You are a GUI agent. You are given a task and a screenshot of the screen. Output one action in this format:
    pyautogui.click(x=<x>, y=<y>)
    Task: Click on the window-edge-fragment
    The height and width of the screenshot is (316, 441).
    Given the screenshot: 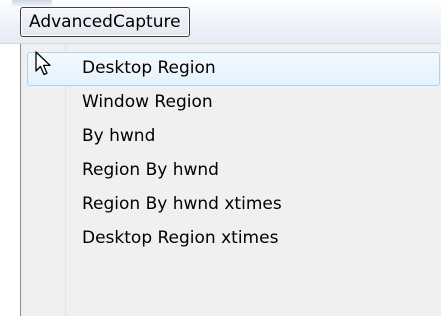 What is the action you would take?
    pyautogui.click(x=32, y=3)
    